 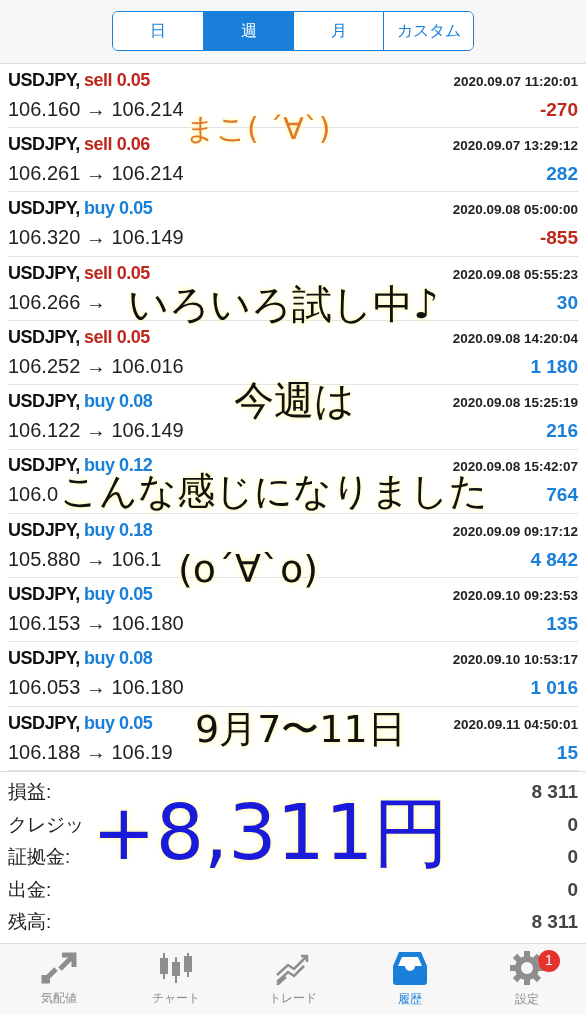 What do you see at coordinates (294, 400) in the screenshot?
I see `handwritten-note: 今週は` at bounding box center [294, 400].